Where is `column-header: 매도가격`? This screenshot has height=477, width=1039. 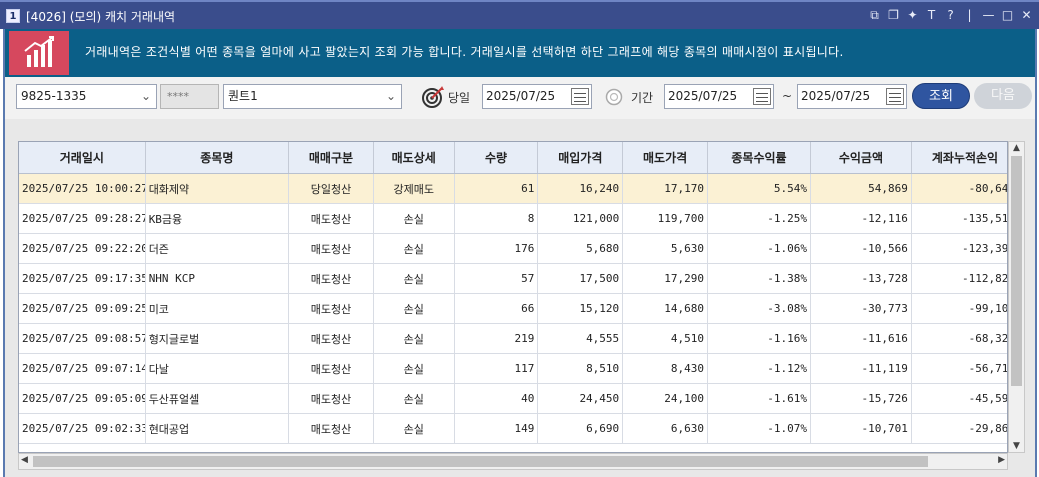 column-header: 매도가격 is located at coordinates (665, 158).